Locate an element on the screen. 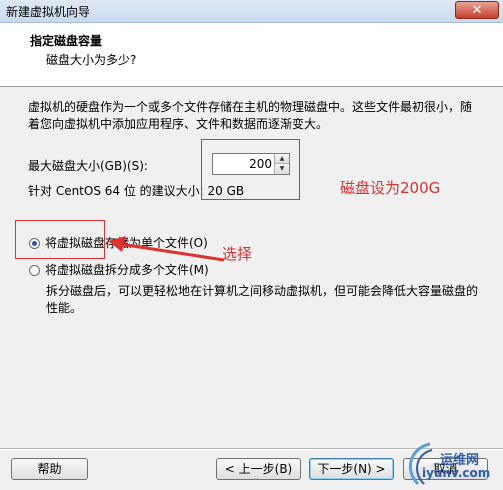  split-description: 拆分磁盘后，可以更轻松地在计算机之间移动虚拟机，但可能会降低大容量磁盘的性能。 is located at coordinates (262, 299).